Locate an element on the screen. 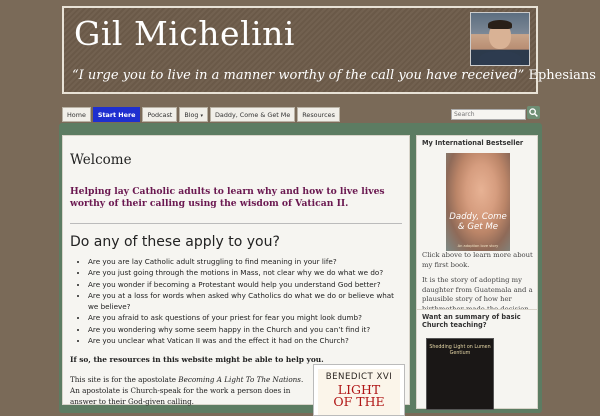 This screenshot has height=416, width=600. nav-item-podcast: Podcast is located at coordinates (160, 114).